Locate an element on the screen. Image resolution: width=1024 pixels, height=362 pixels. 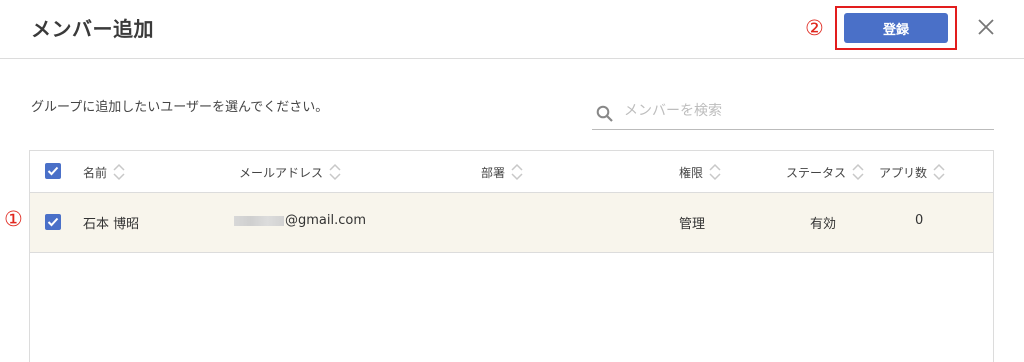
annotation-marker-1: ① is located at coordinates (13, 219).